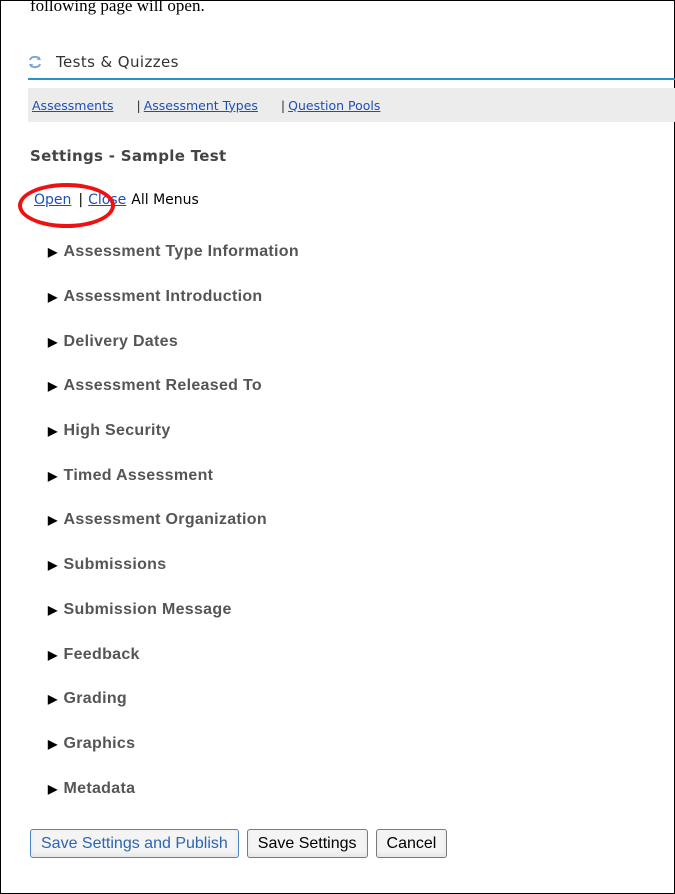 The width and height of the screenshot is (675, 894). I want to click on section-label: Grading, so click(95, 699).